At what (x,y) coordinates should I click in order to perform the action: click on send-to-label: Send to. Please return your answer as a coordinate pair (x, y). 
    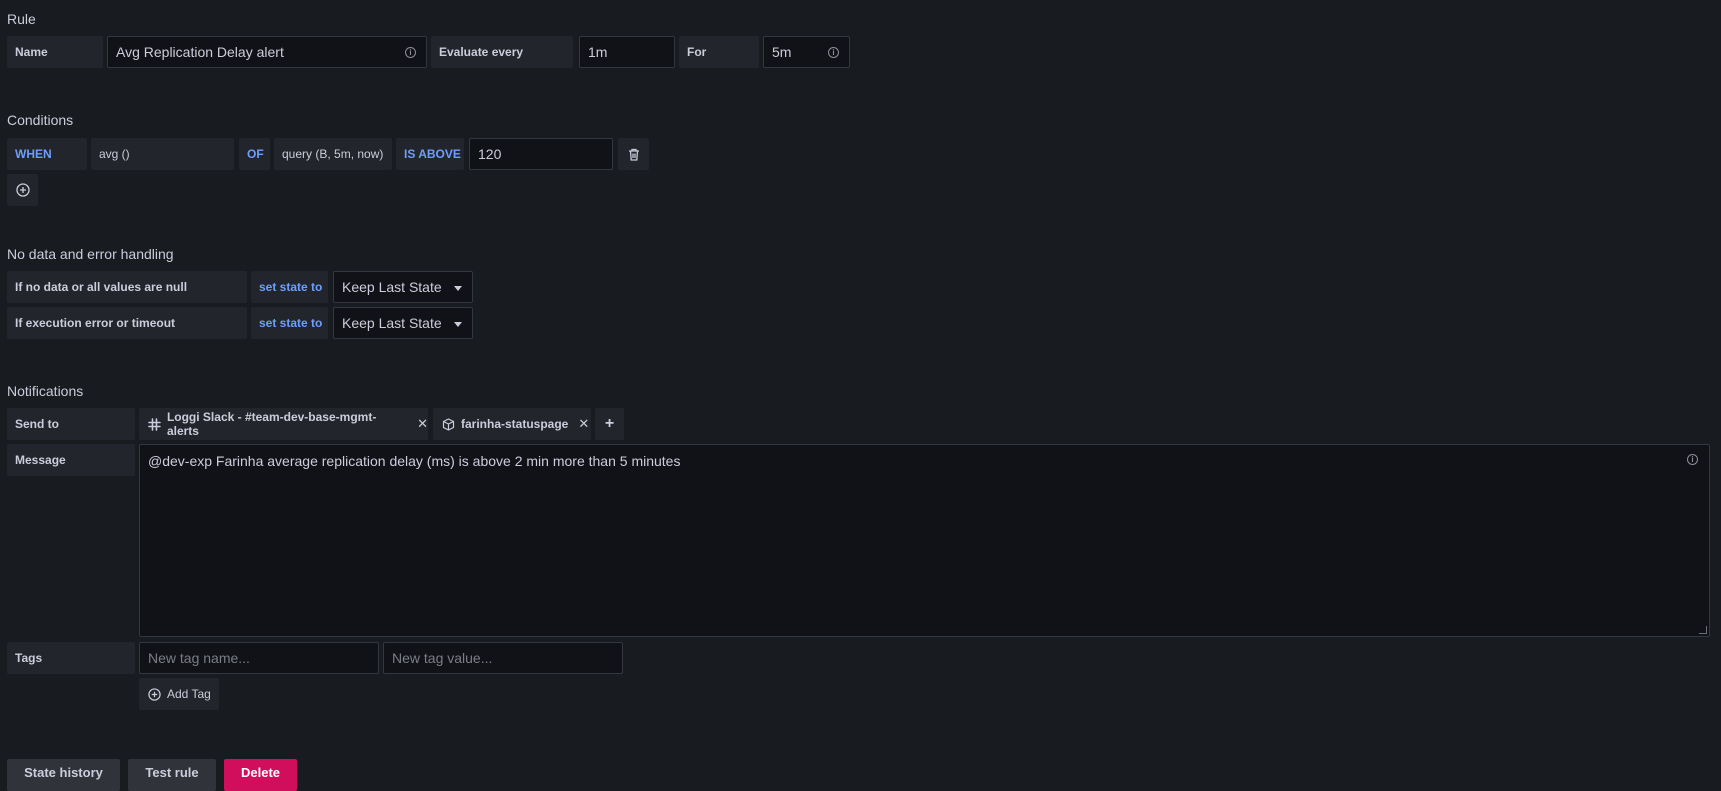
    Looking at the image, I should click on (71, 424).